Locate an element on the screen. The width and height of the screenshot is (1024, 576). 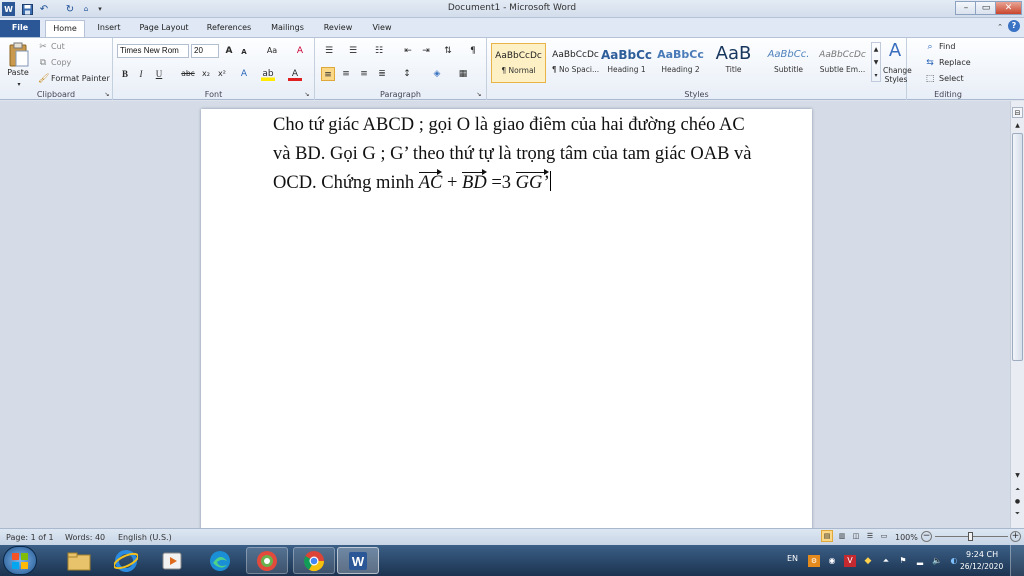
web-layout-icon: ◫ is located at coordinates (856, 536).